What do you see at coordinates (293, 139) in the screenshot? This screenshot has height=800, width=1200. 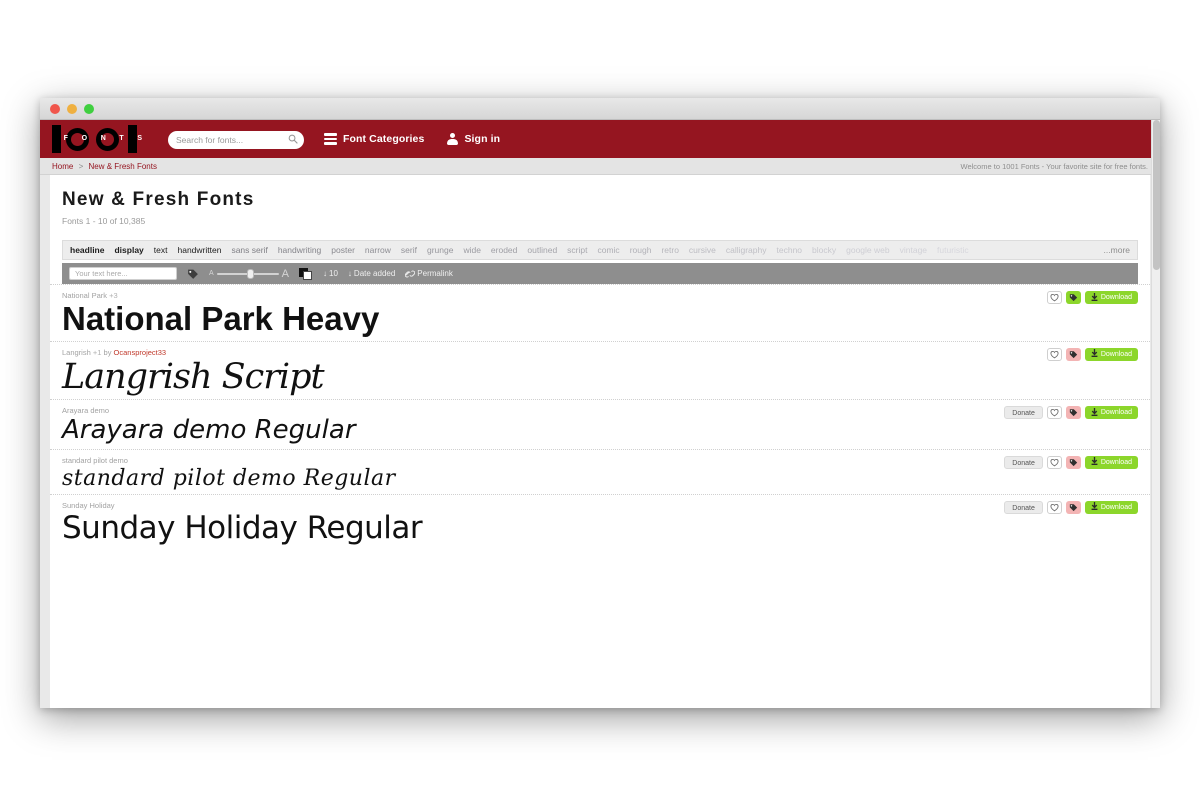 I see `search-icon` at bounding box center [293, 139].